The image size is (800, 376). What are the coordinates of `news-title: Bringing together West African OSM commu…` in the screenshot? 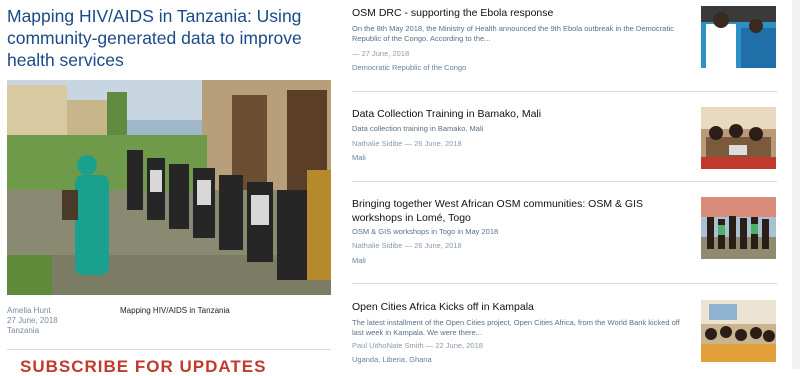 It's located at (517, 211).